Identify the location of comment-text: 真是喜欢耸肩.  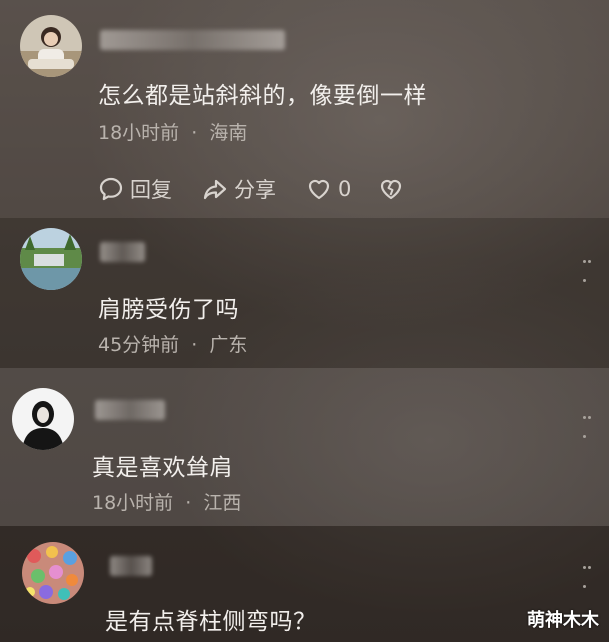
(162, 468).